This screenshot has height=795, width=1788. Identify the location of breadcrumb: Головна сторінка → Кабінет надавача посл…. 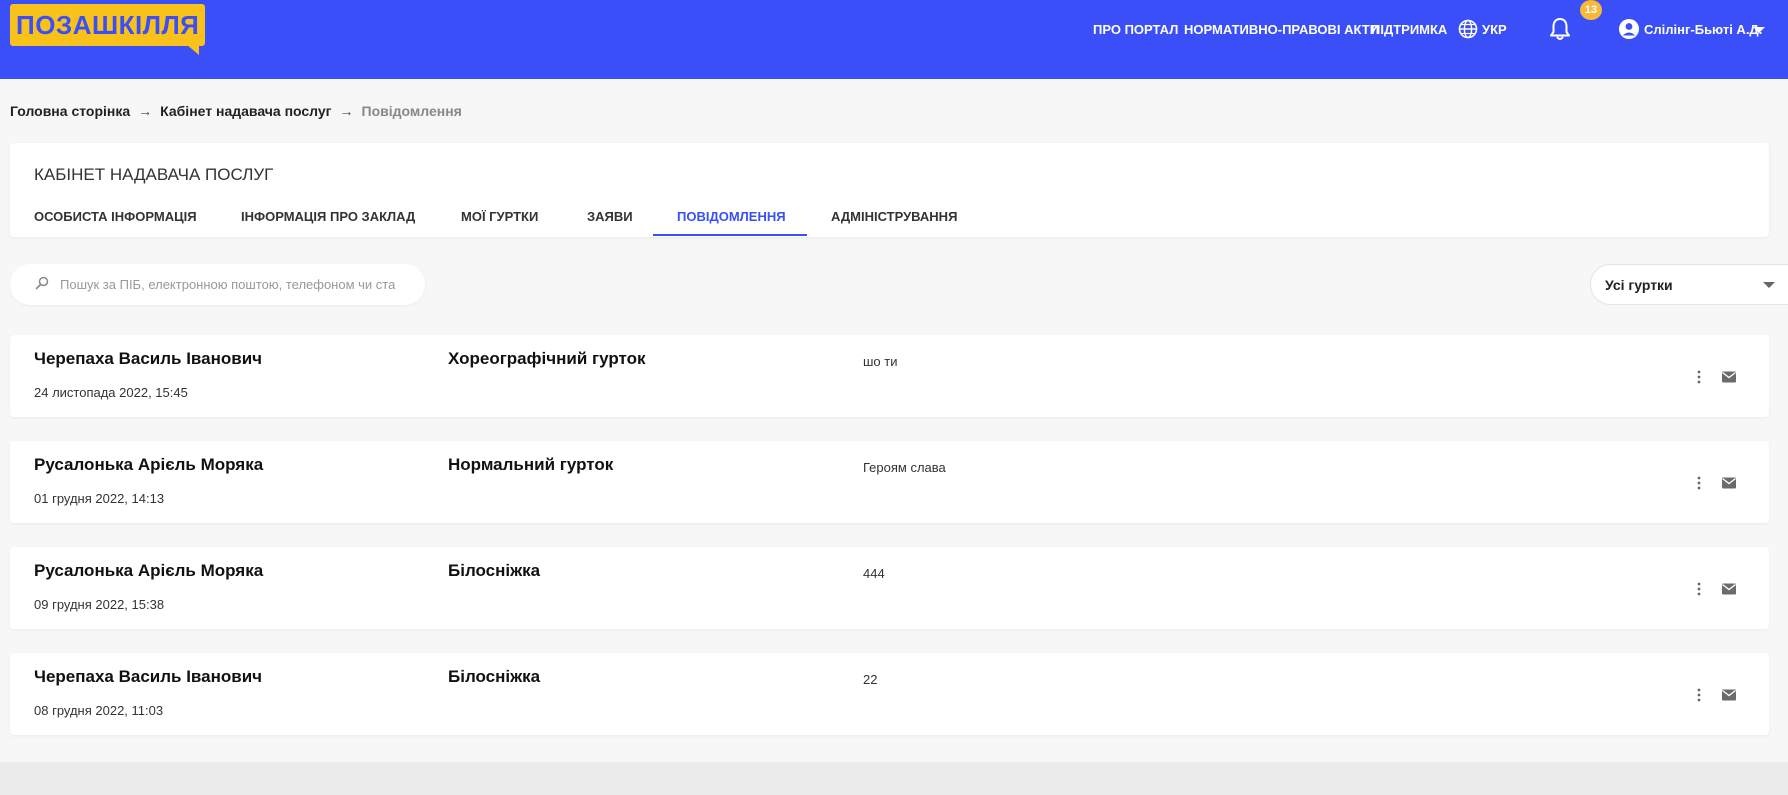
(236, 111).